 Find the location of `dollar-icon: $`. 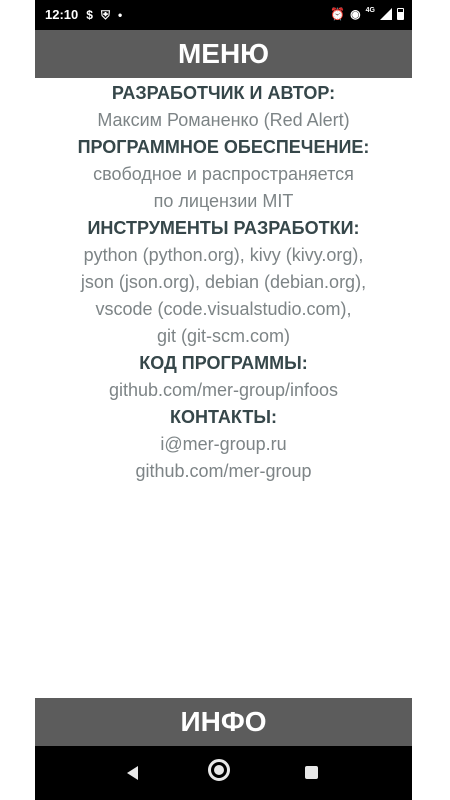

dollar-icon: $ is located at coordinates (89, 14).